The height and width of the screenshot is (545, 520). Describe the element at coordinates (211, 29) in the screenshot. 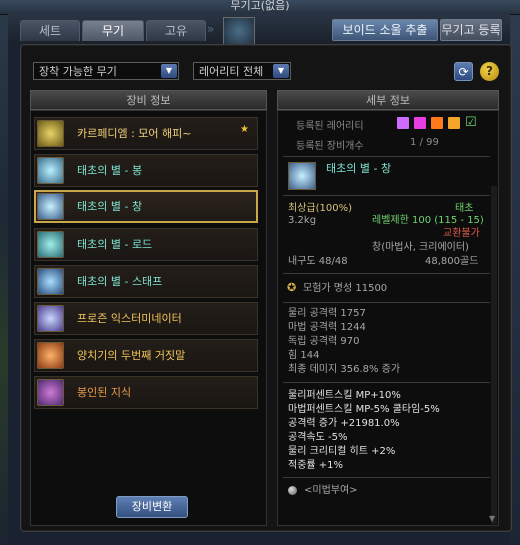

I see `double-arrow-icon: »` at that location.